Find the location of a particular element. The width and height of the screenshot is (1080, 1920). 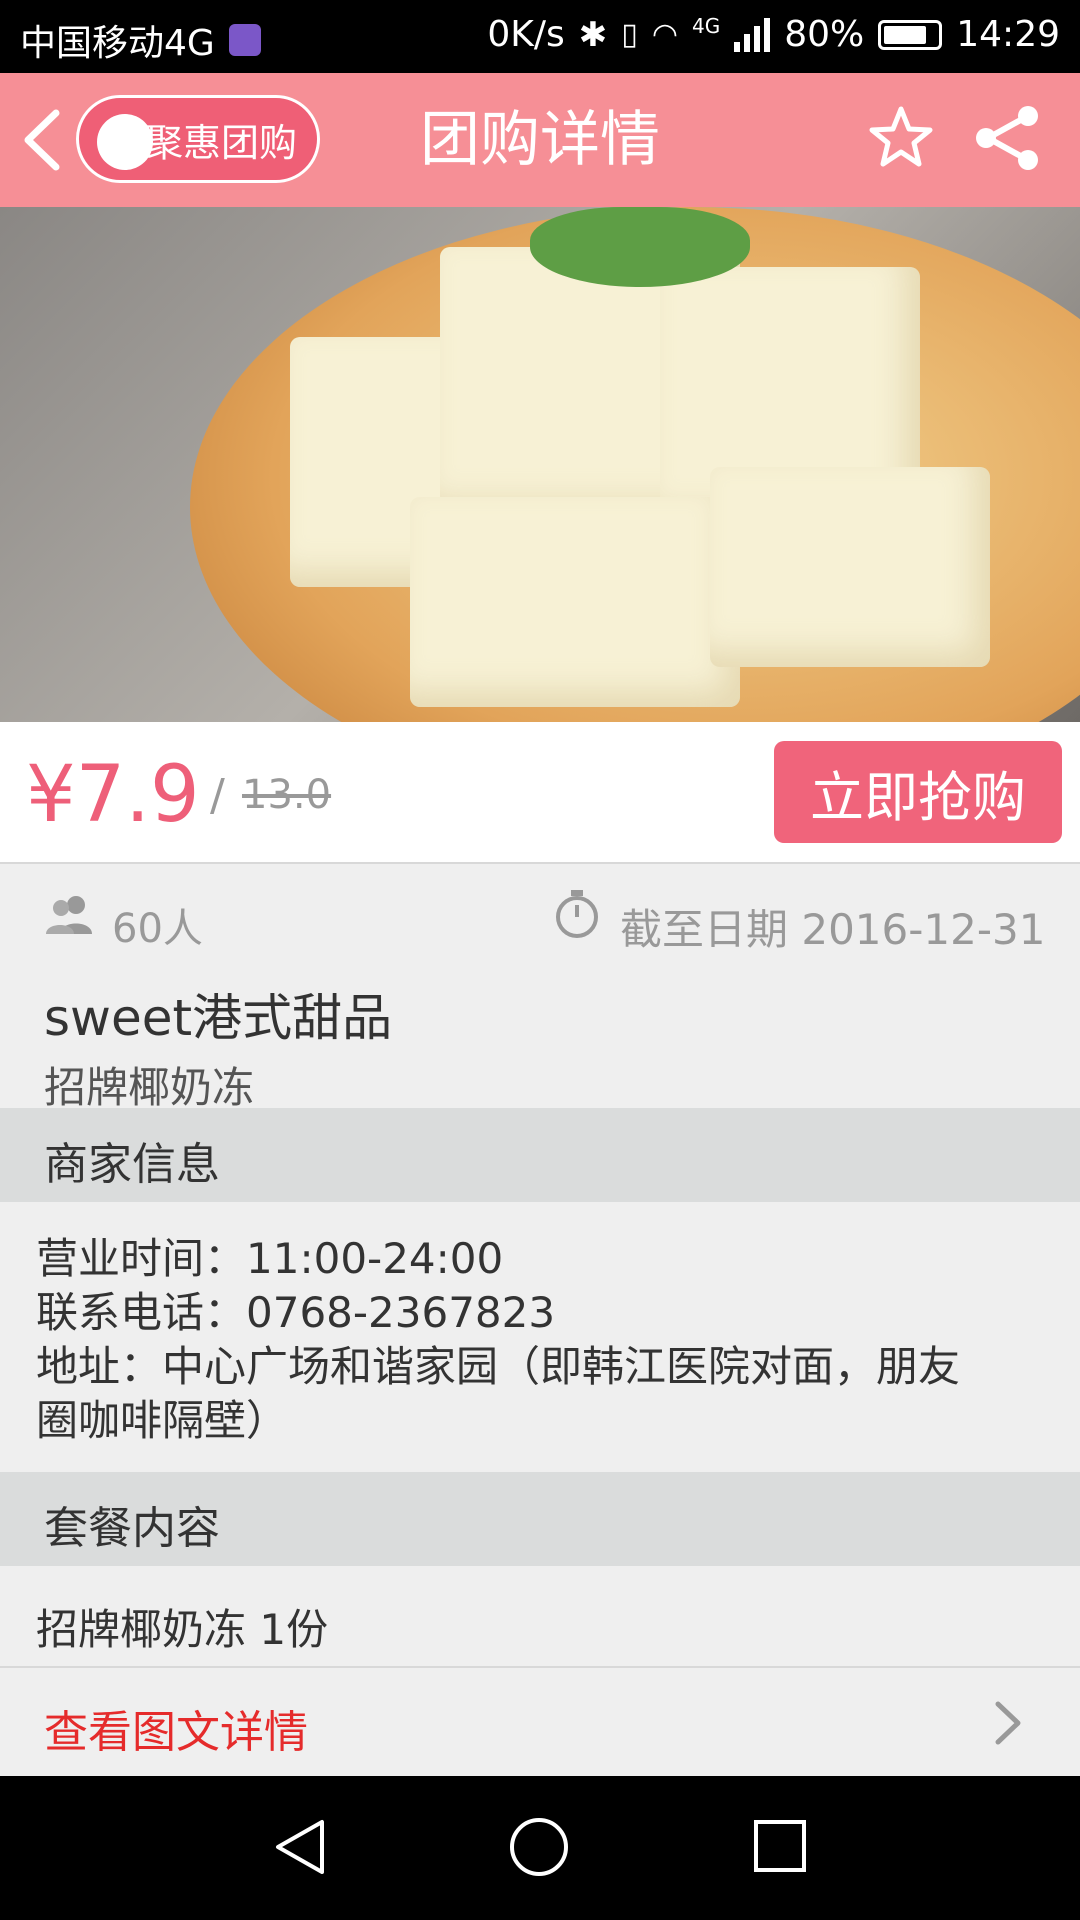

package-content: 招牌椰奶冻 1份 is located at coordinates (182, 1629).